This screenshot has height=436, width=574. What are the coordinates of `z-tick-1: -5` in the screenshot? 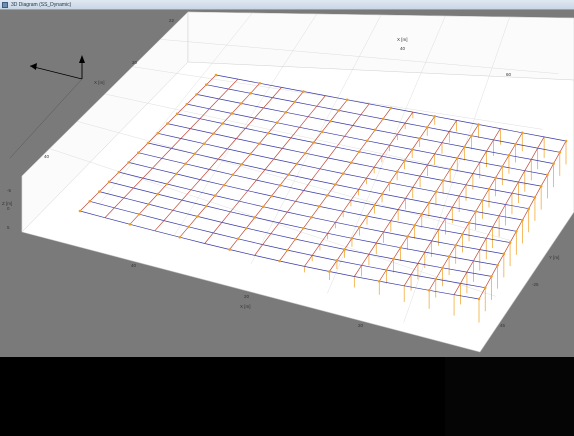 It's located at (9, 190).